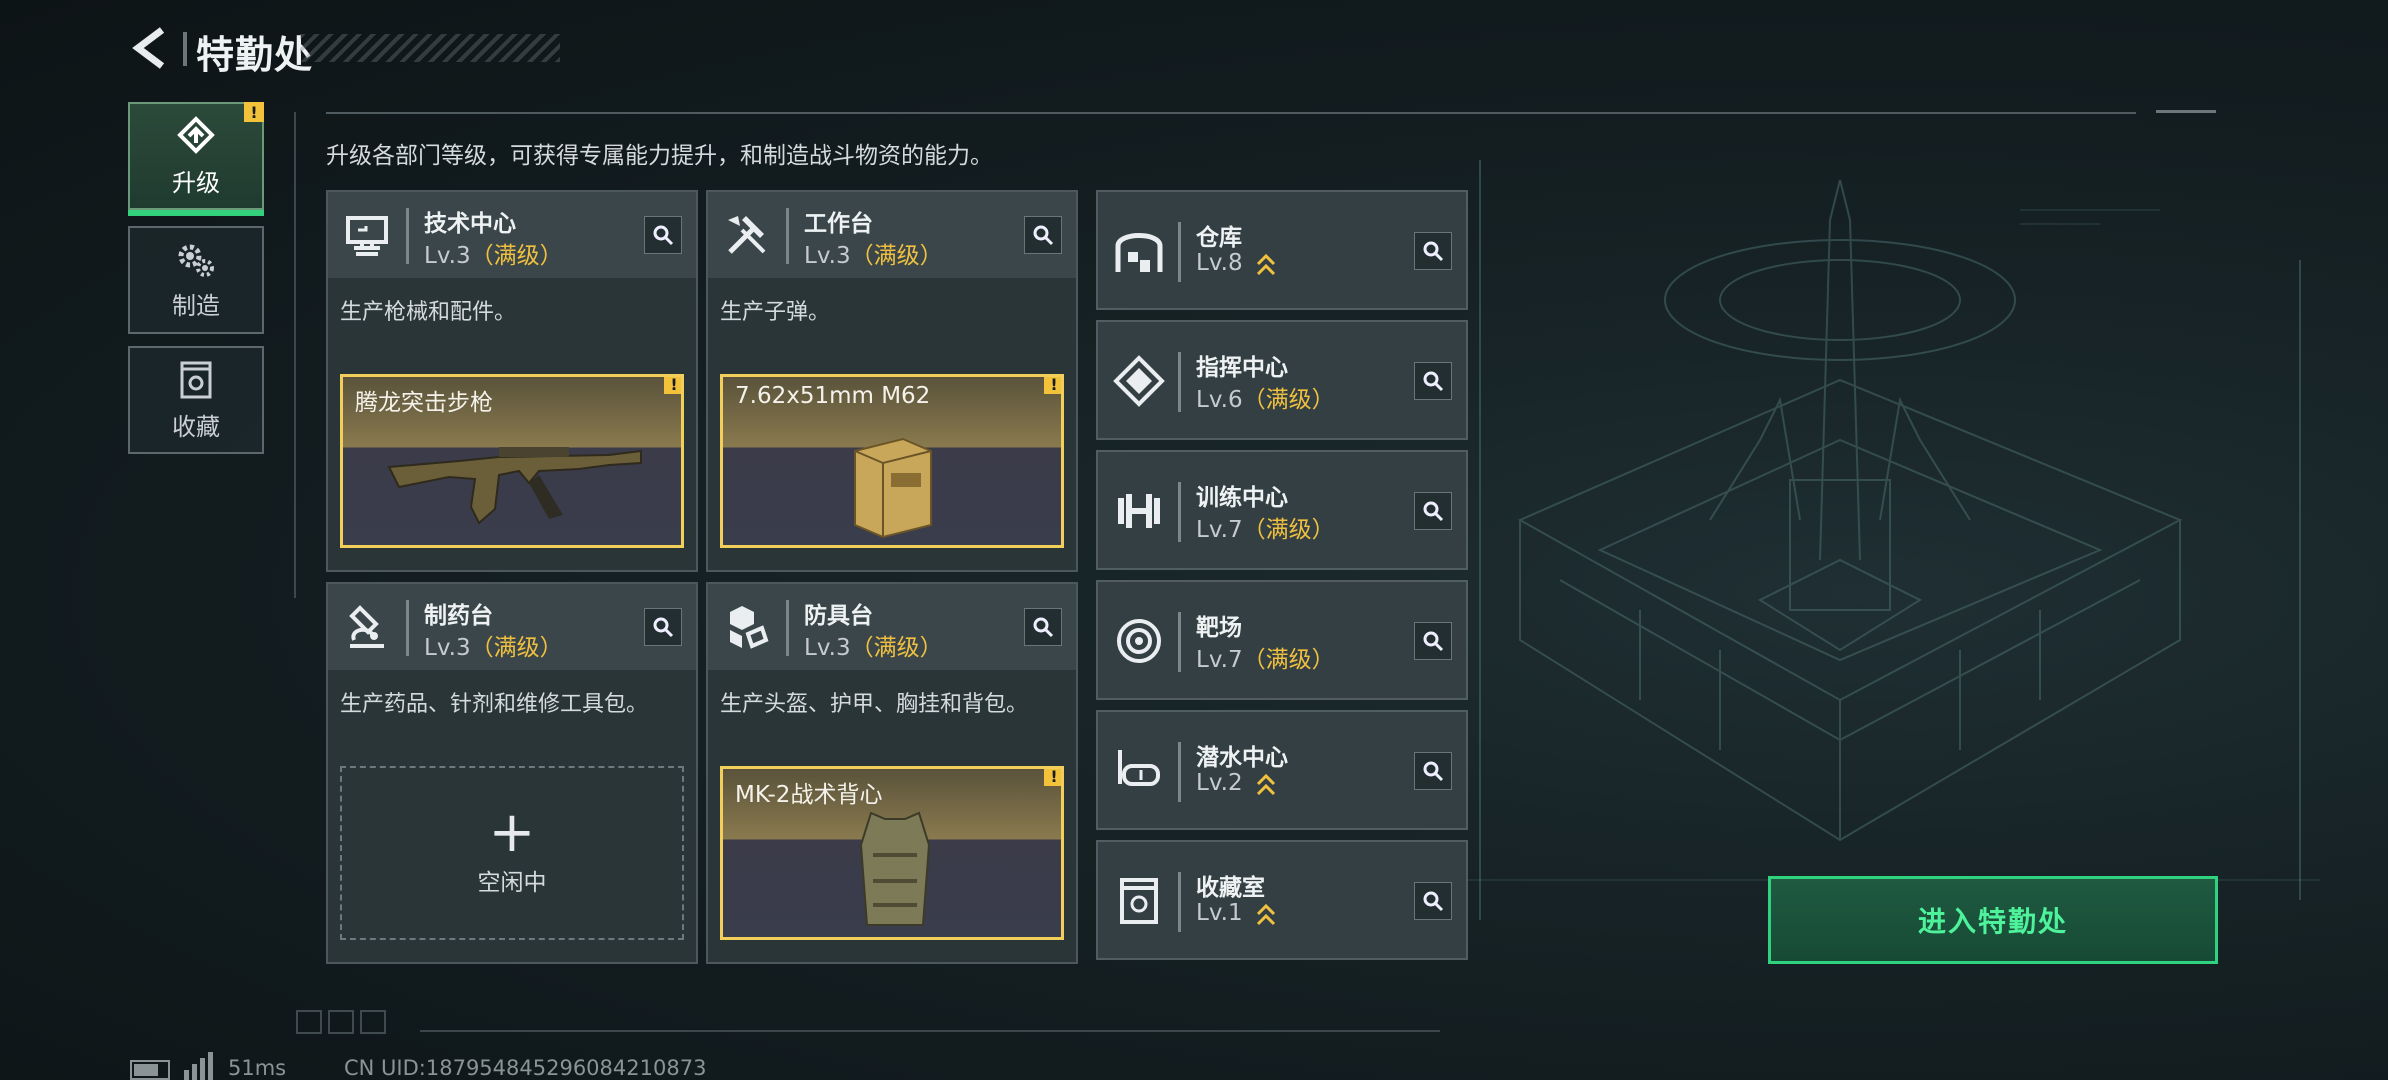 The height and width of the screenshot is (1080, 2388). What do you see at coordinates (196, 280) in the screenshot?
I see `tab-craft: 制造` at bounding box center [196, 280].